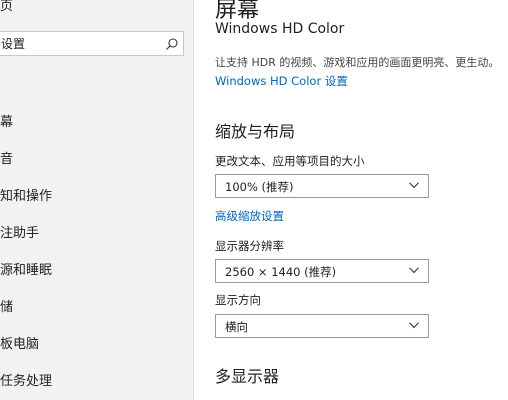  What do you see at coordinates (249, 246) in the screenshot?
I see `resolution-label: 显示器分辨率` at bounding box center [249, 246].